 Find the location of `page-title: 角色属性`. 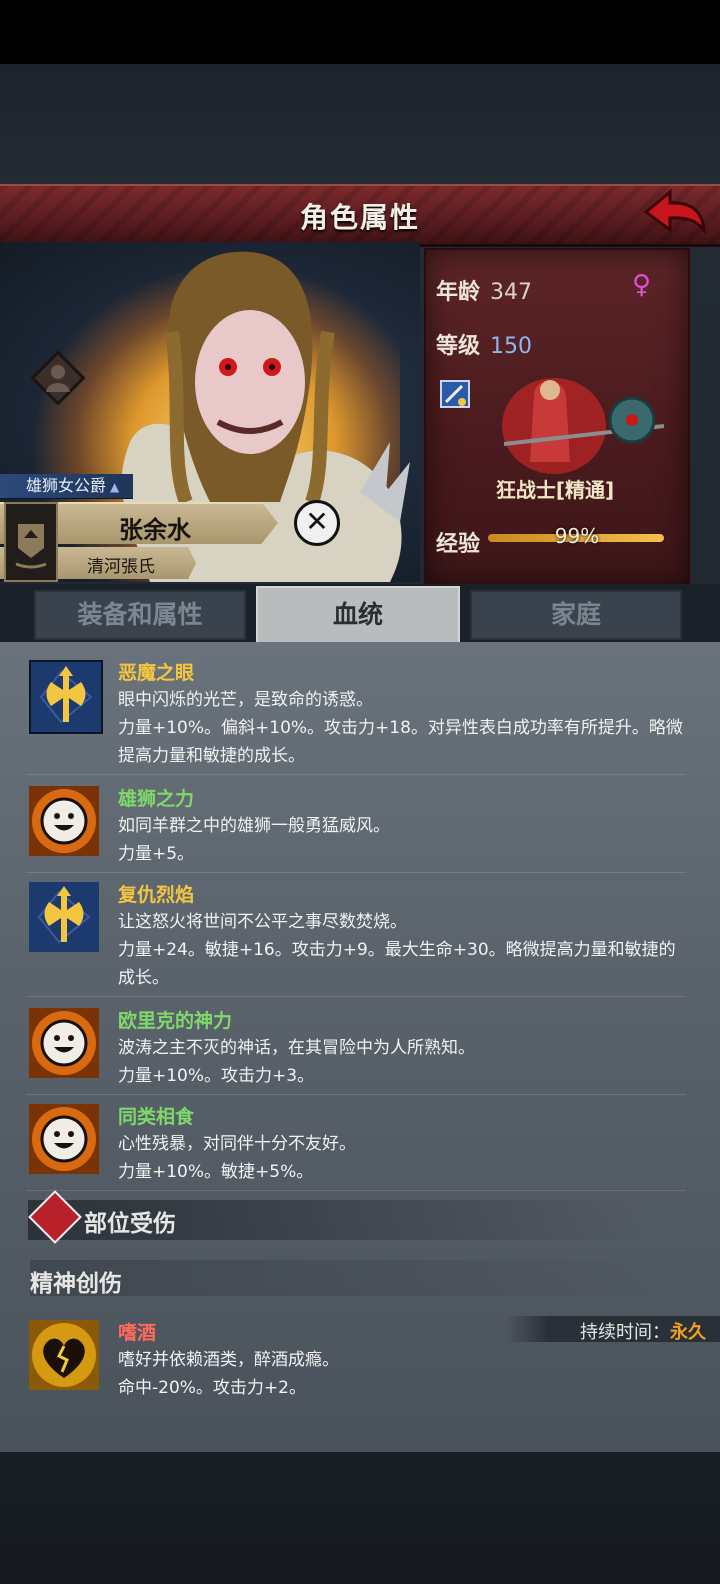

page-title: 角色属性 is located at coordinates (359, 217).